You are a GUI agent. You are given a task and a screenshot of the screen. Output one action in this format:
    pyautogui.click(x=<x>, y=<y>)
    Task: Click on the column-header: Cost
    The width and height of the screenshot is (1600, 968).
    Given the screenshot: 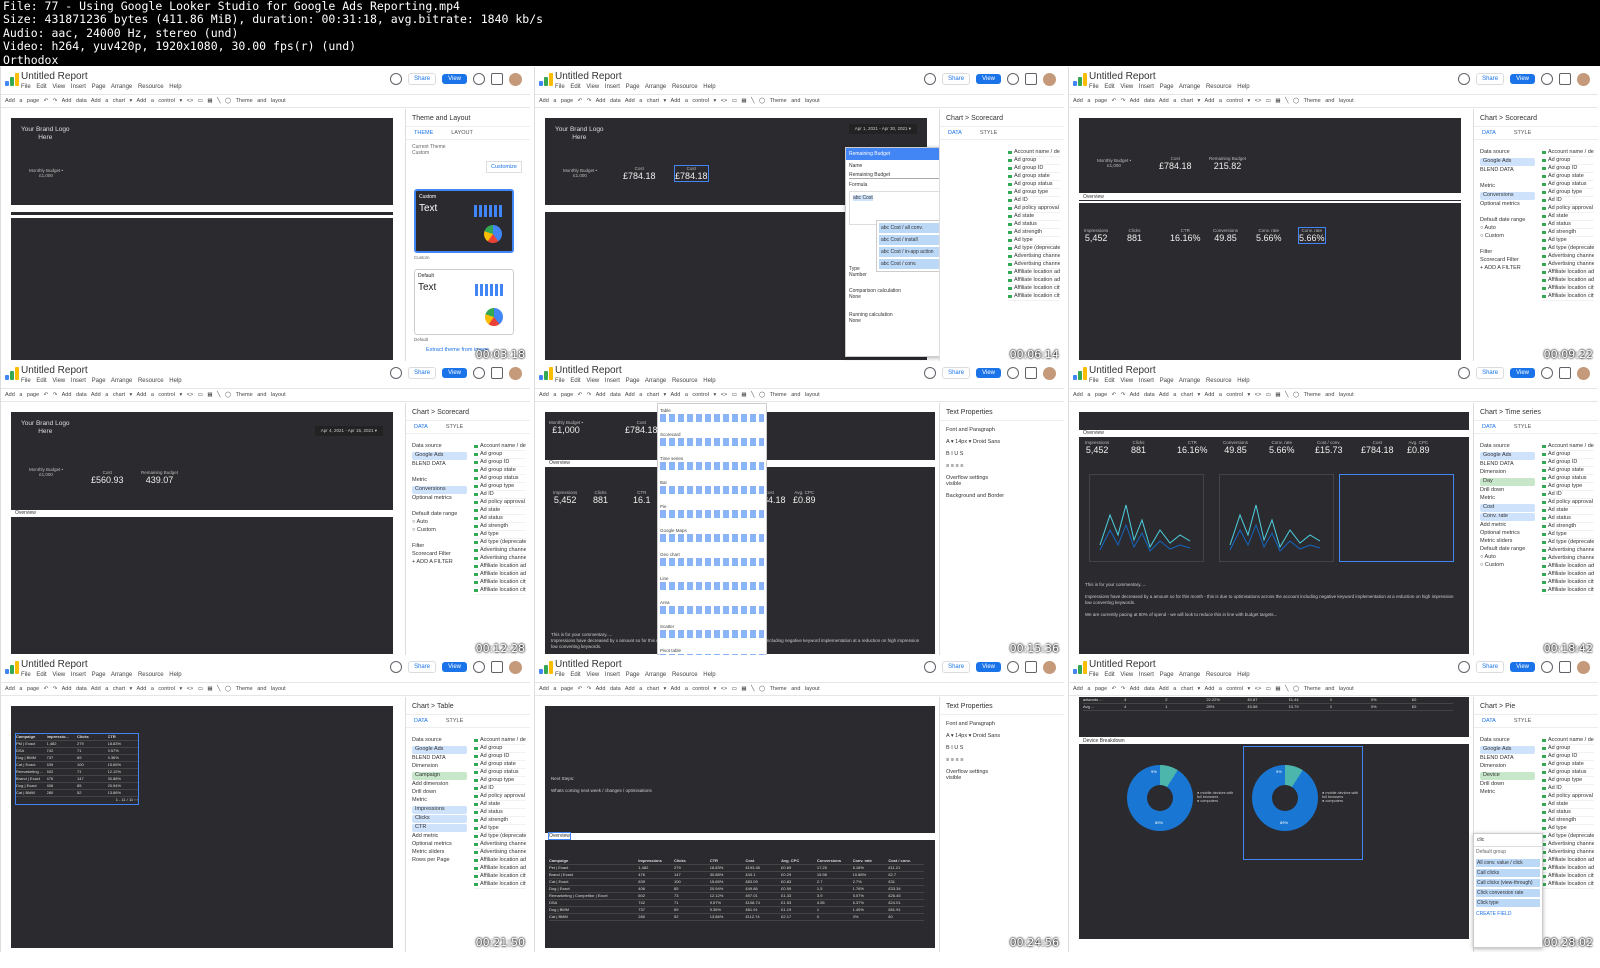 What is the action you would take?
    pyautogui.click(x=763, y=861)
    